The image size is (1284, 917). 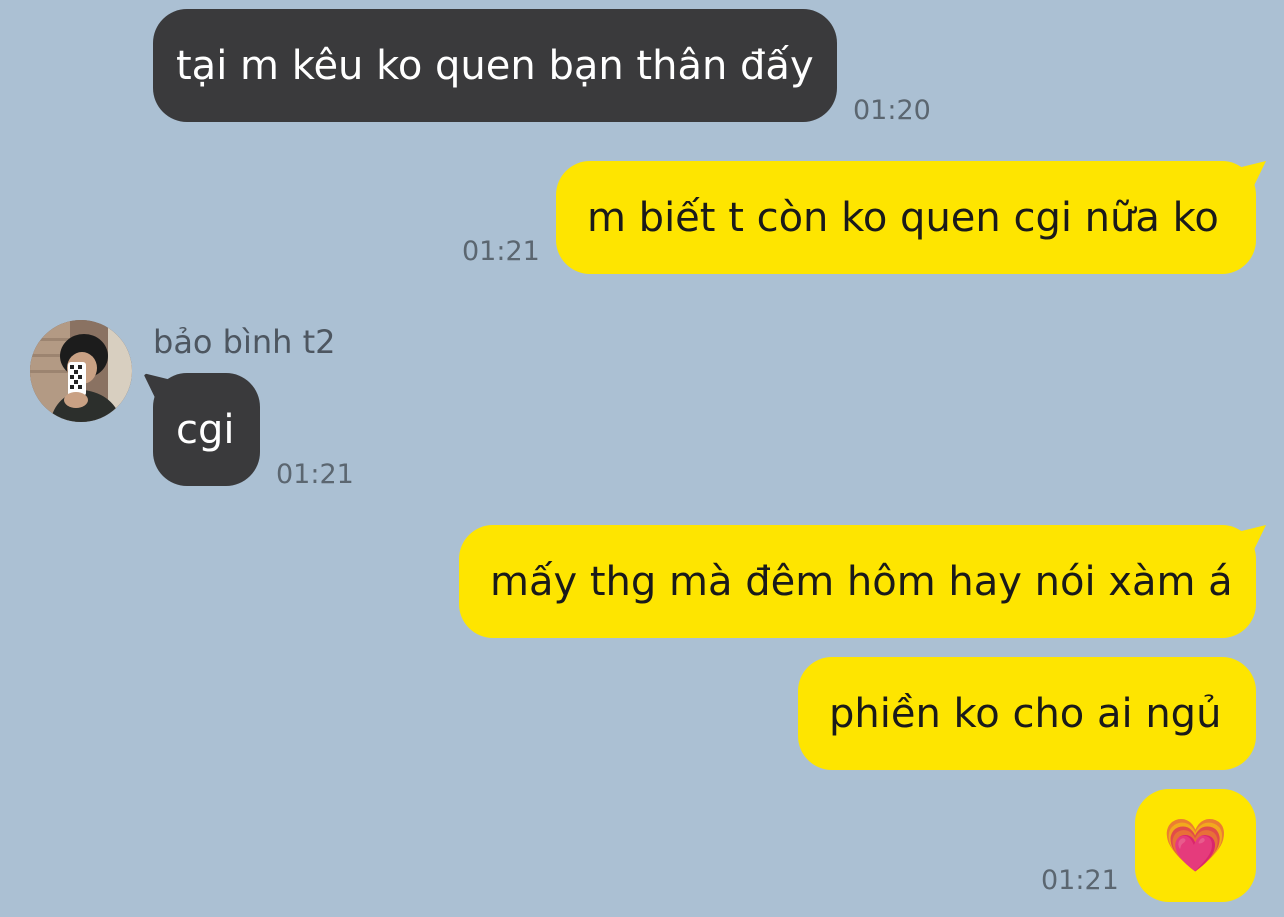 I want to click on message-bubble-outgoing: 💗, so click(x=1195, y=845).